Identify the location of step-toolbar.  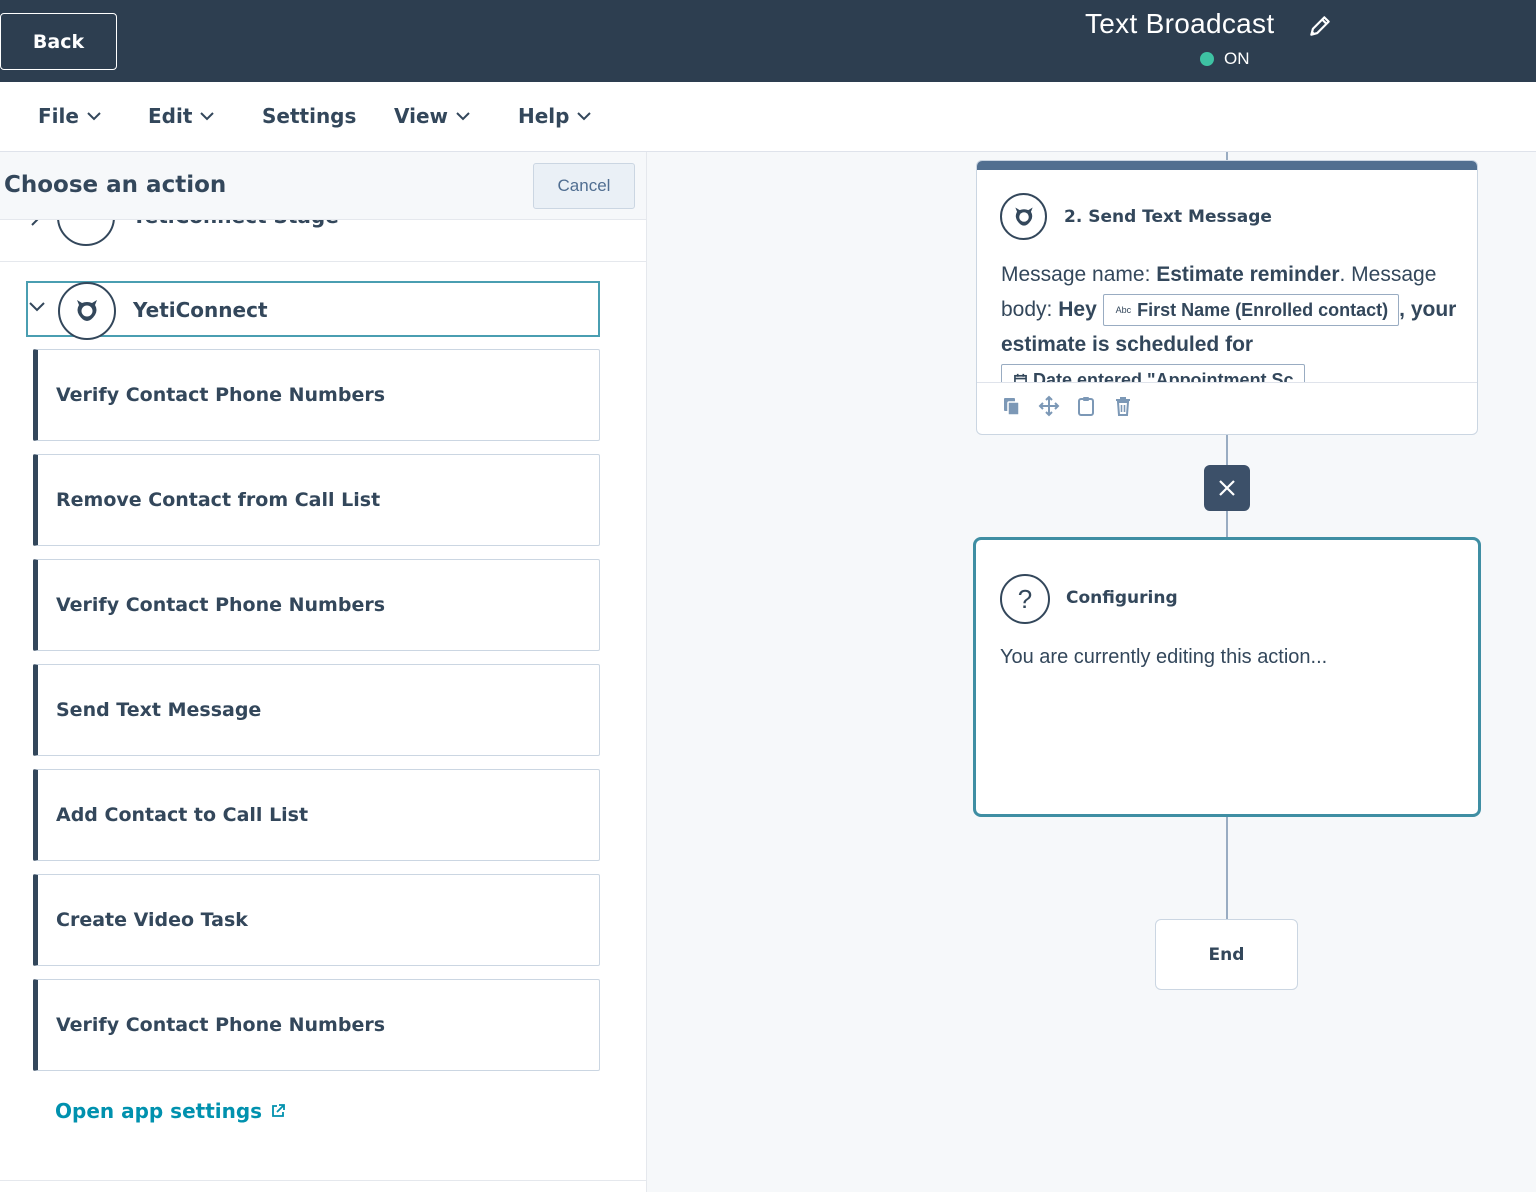
(1067, 406).